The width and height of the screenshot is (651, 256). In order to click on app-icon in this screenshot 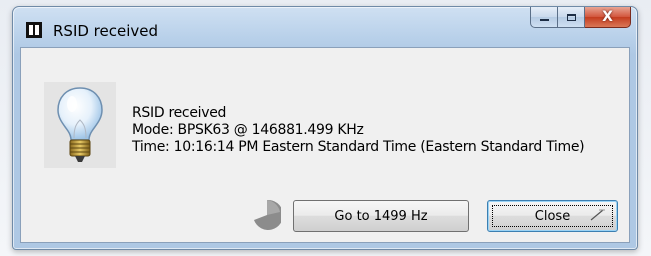, I will do `click(34, 30)`.